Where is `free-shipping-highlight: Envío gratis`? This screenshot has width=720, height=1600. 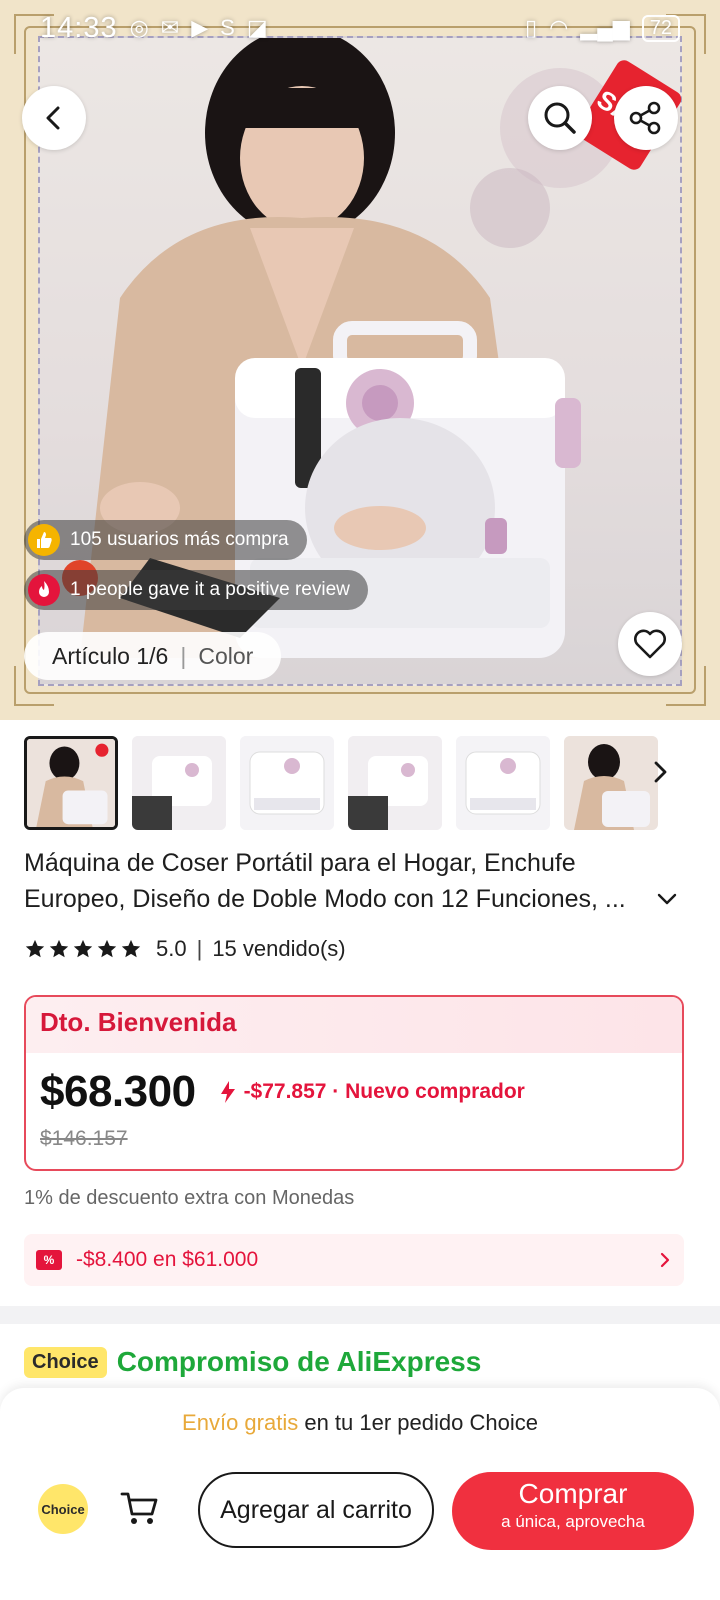 free-shipping-highlight: Envío gratis is located at coordinates (240, 1422).